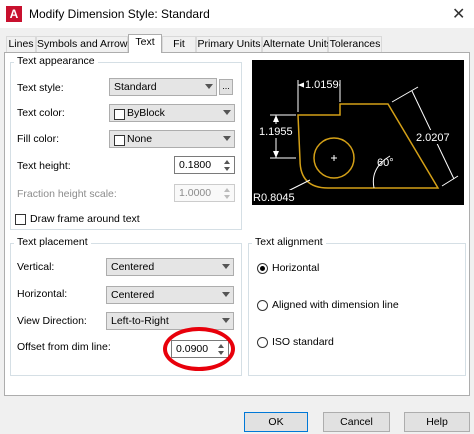 This screenshot has height=434, width=474. What do you see at coordinates (170, 295) in the screenshot?
I see `horizontal-dropdown: Centered` at bounding box center [170, 295].